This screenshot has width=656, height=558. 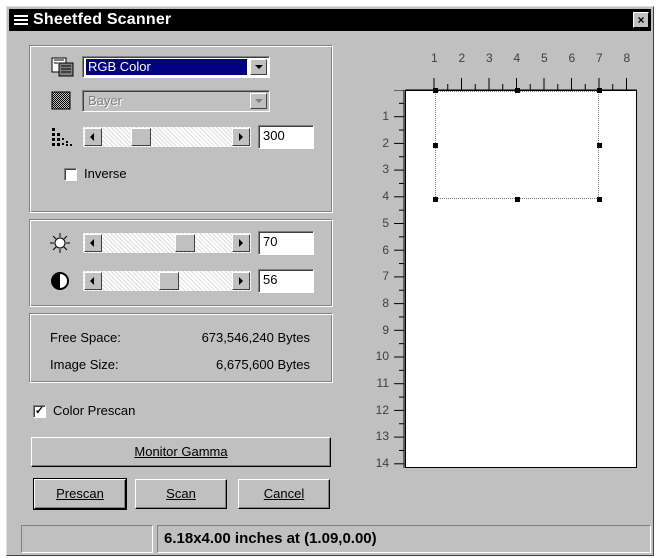 I want to click on resolution-icon, so click(x=62, y=137).